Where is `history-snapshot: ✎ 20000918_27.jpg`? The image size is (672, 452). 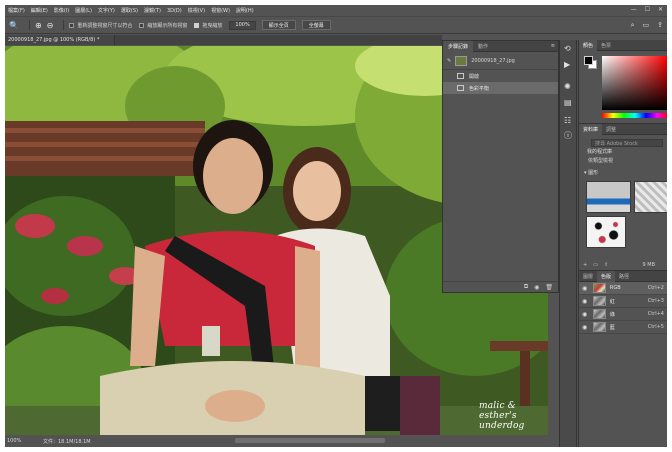
history-snapshot: ✎ 20000918_27.jpg is located at coordinates (500, 61).